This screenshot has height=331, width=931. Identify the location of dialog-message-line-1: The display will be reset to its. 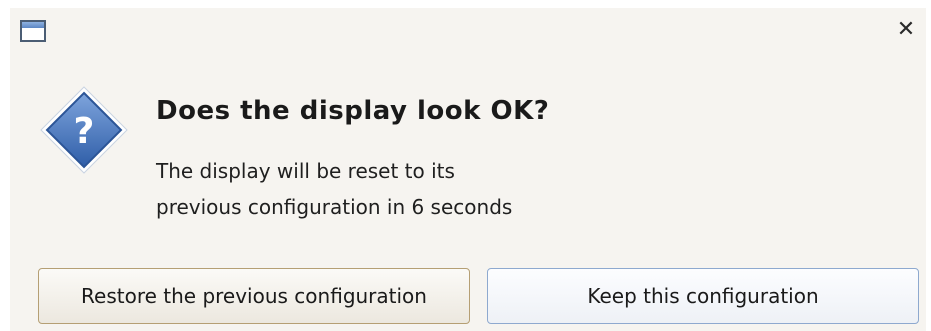
(305, 171).